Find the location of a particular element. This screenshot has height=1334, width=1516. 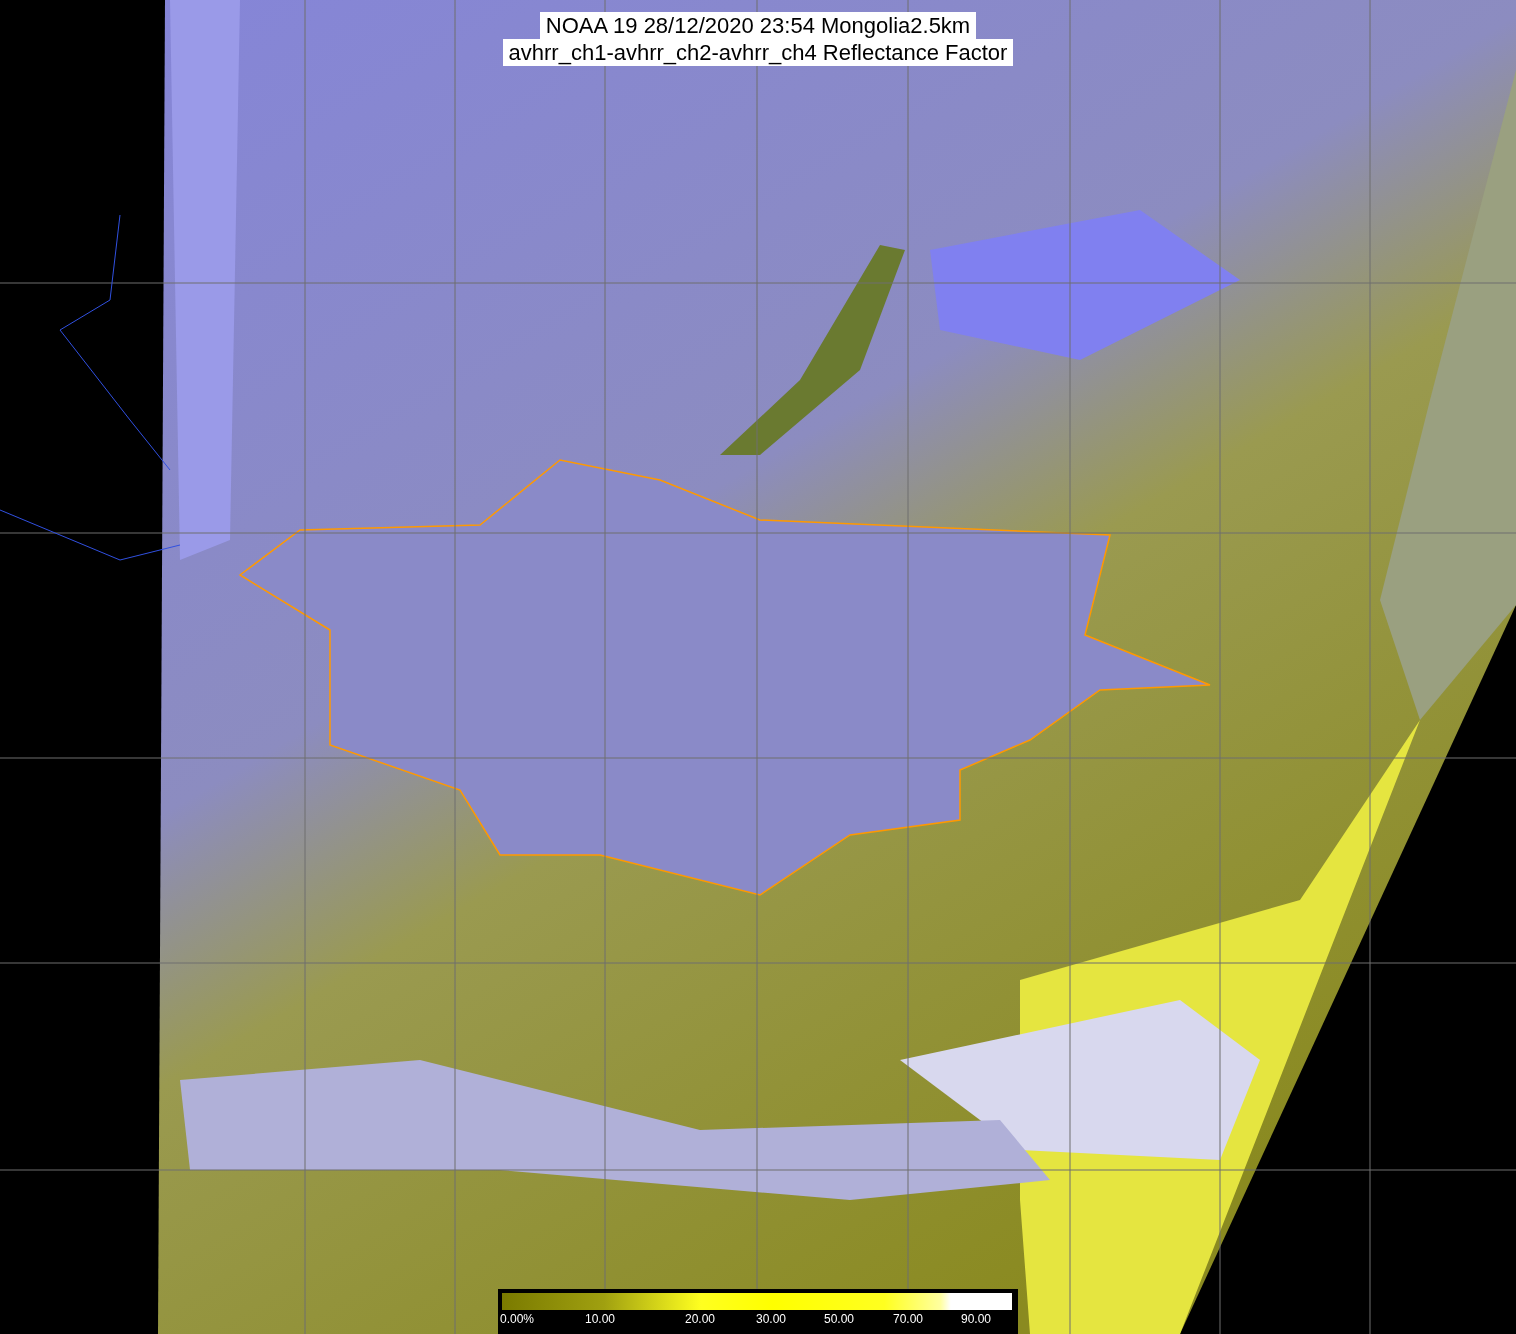

colorbar-tick-label: 0.00% is located at coordinates (517, 1319).